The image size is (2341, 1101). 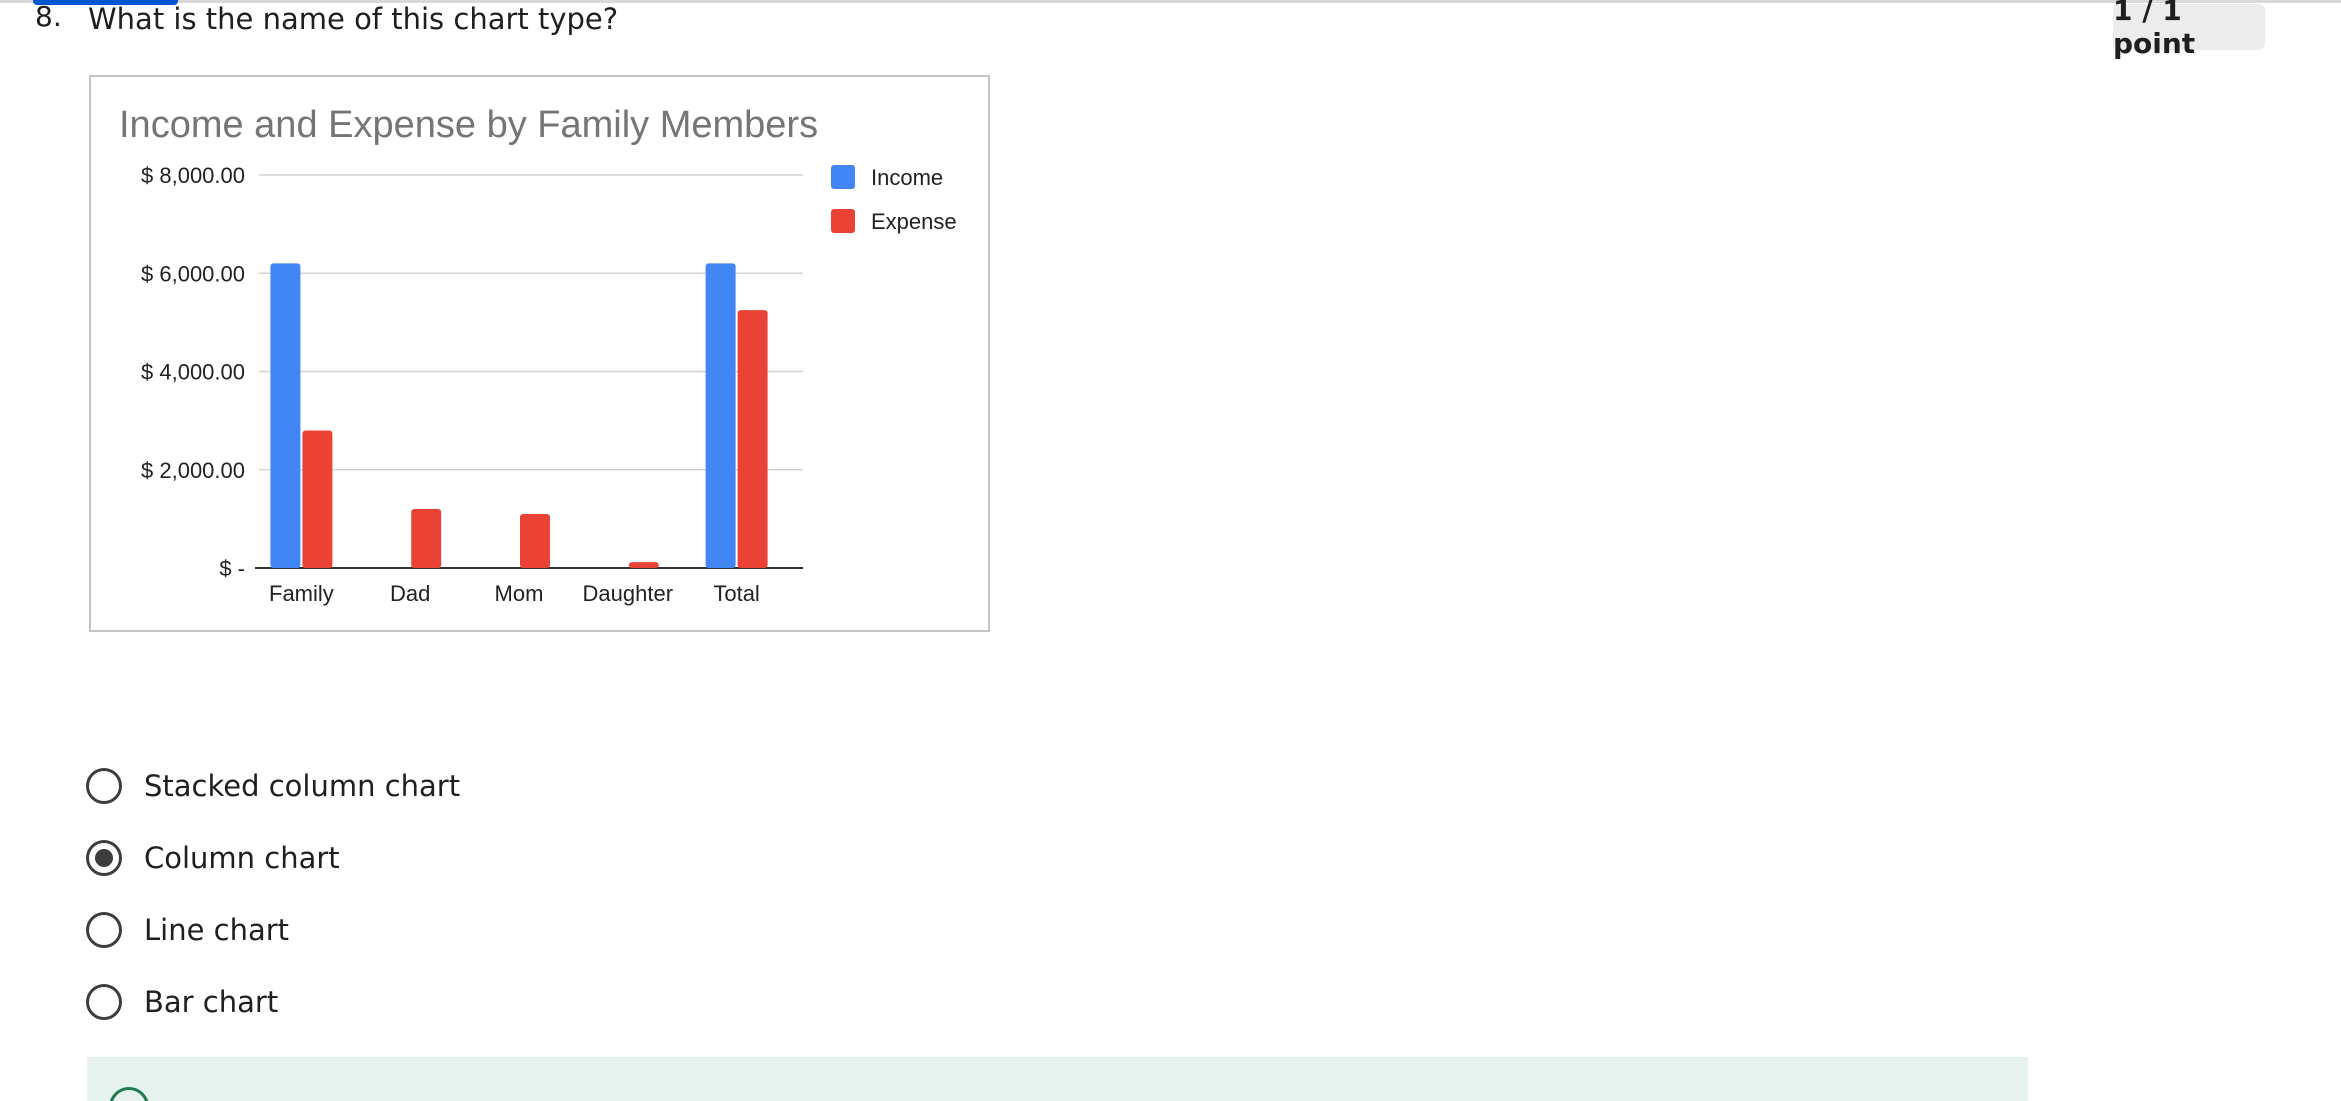 What do you see at coordinates (129, 1094) in the screenshot?
I see `check-circle-icon` at bounding box center [129, 1094].